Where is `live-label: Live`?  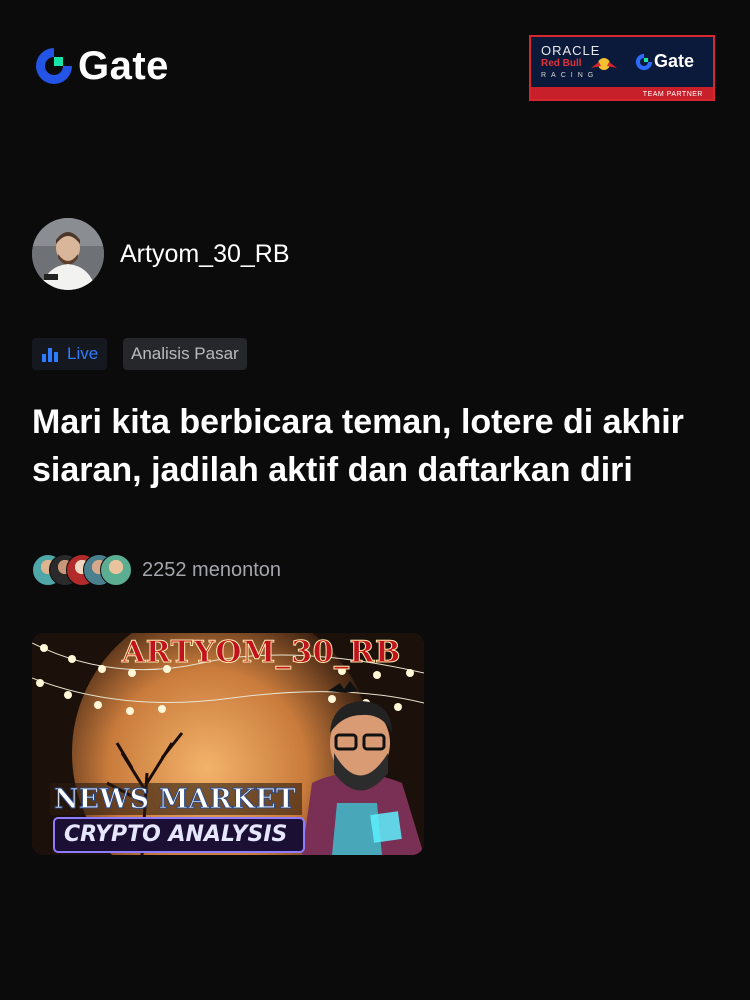 live-label: Live is located at coordinates (83, 353).